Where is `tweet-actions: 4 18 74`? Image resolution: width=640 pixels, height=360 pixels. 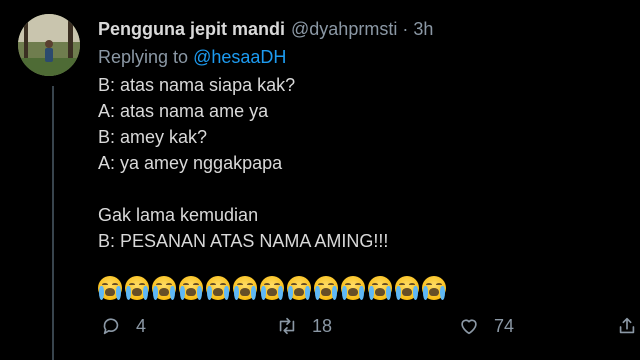
tweet-actions: 4 18 74 is located at coordinates (367, 326).